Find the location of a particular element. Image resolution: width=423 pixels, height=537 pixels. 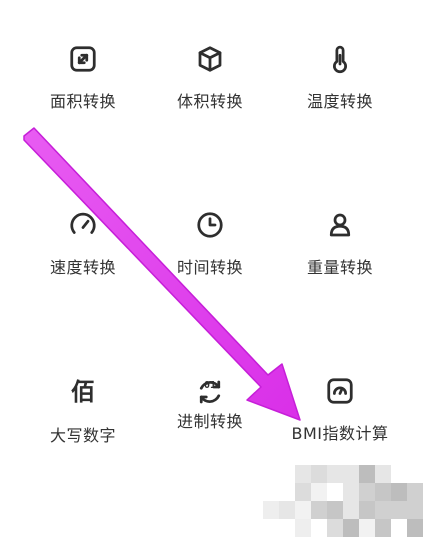

tool-label: 进制转换 is located at coordinates (209, 421).